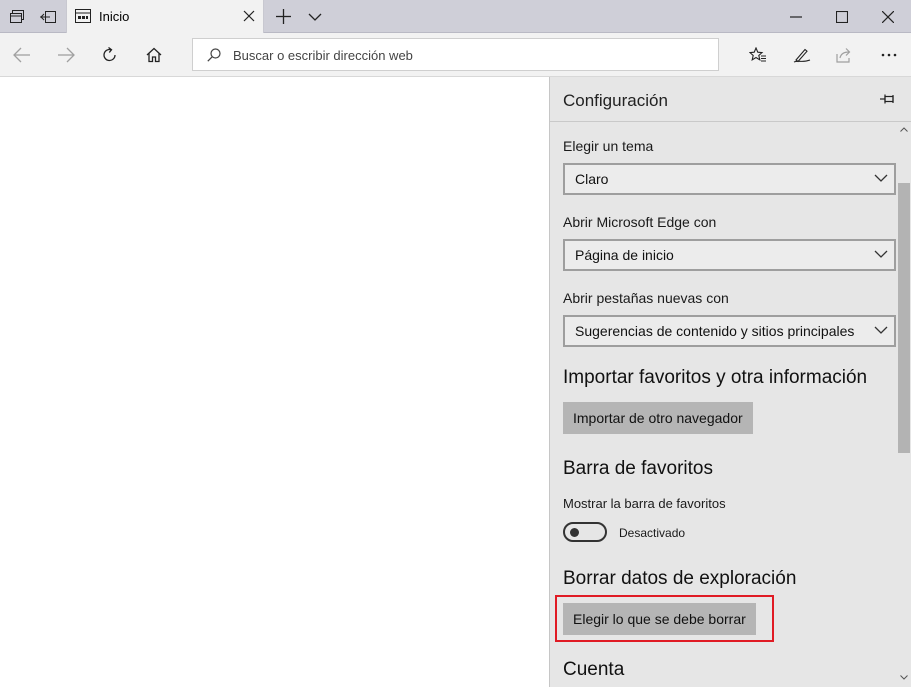 The image size is (911, 687). What do you see at coordinates (214, 55) in the screenshot?
I see `search-icon` at bounding box center [214, 55].